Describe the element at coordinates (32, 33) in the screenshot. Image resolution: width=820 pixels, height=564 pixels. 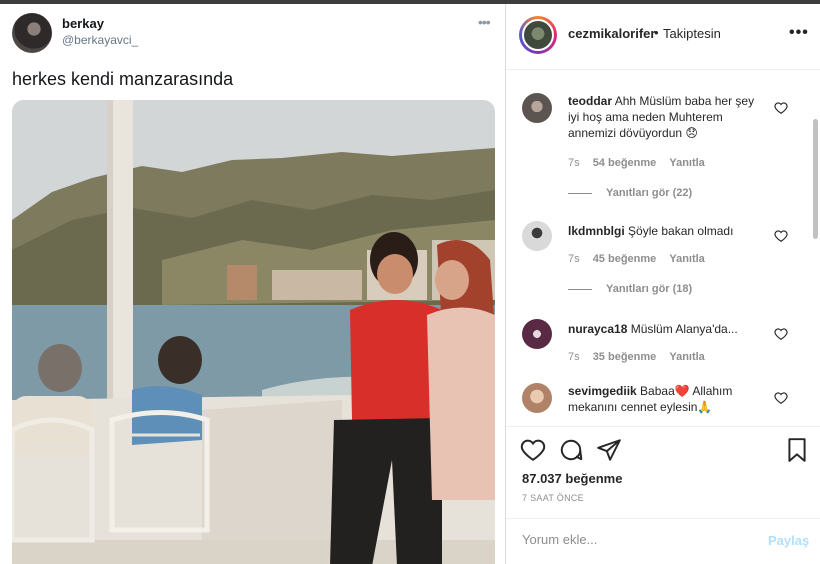
I see `tweet-avatar` at that location.